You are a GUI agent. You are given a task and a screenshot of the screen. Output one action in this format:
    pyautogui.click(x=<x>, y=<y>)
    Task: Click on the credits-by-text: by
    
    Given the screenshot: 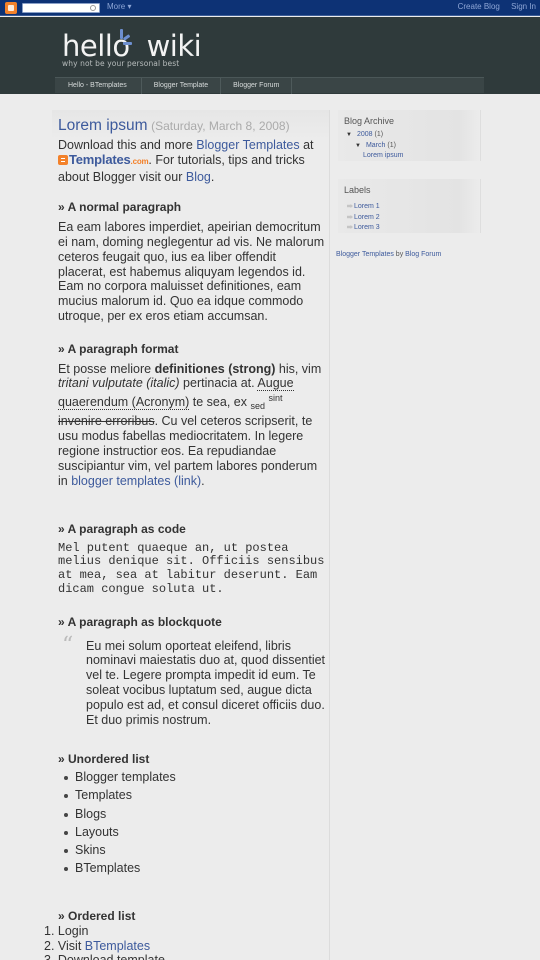 What is the action you would take?
    pyautogui.click(x=399, y=254)
    